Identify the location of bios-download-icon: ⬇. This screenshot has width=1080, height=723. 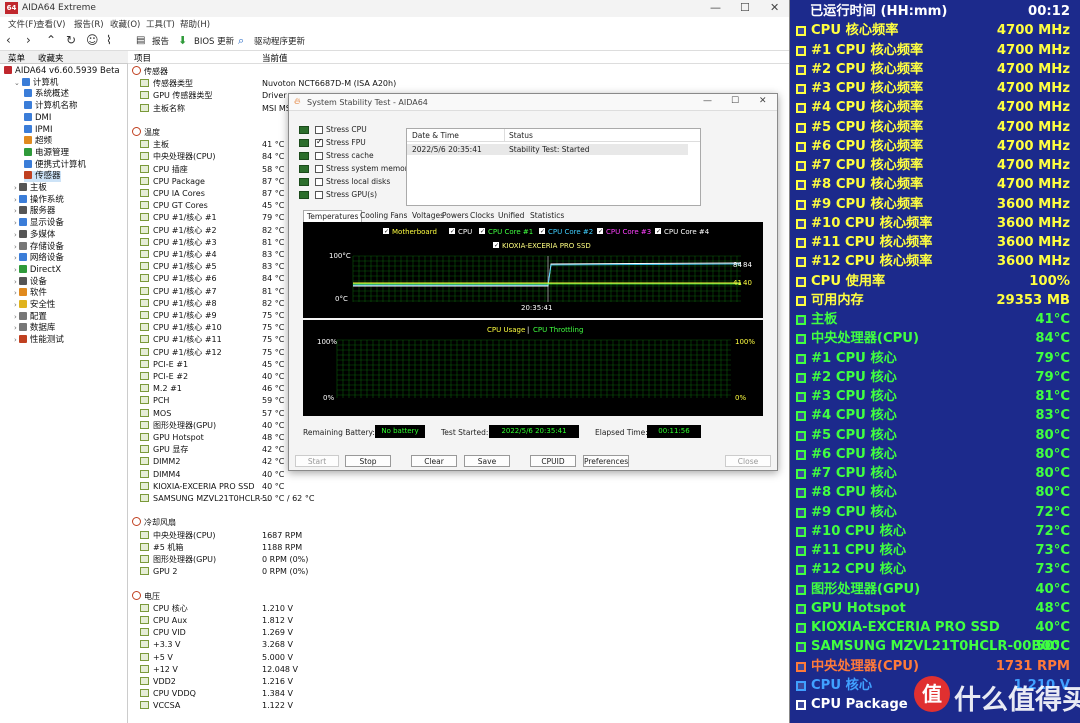
(182, 40).